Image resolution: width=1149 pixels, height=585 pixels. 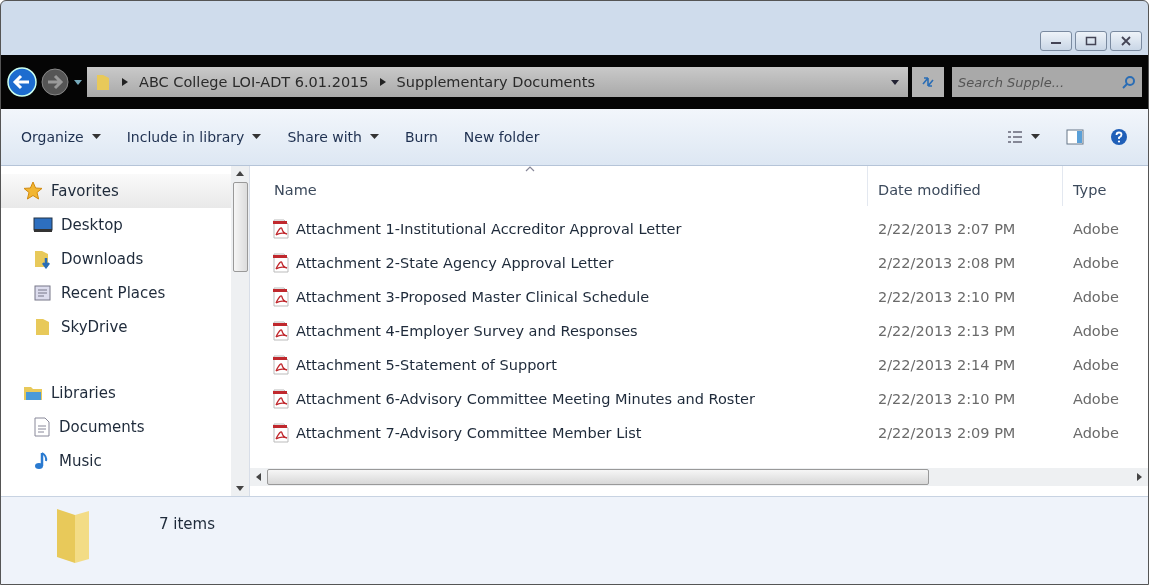 I want to click on monitor-icon, so click(x=43, y=225).